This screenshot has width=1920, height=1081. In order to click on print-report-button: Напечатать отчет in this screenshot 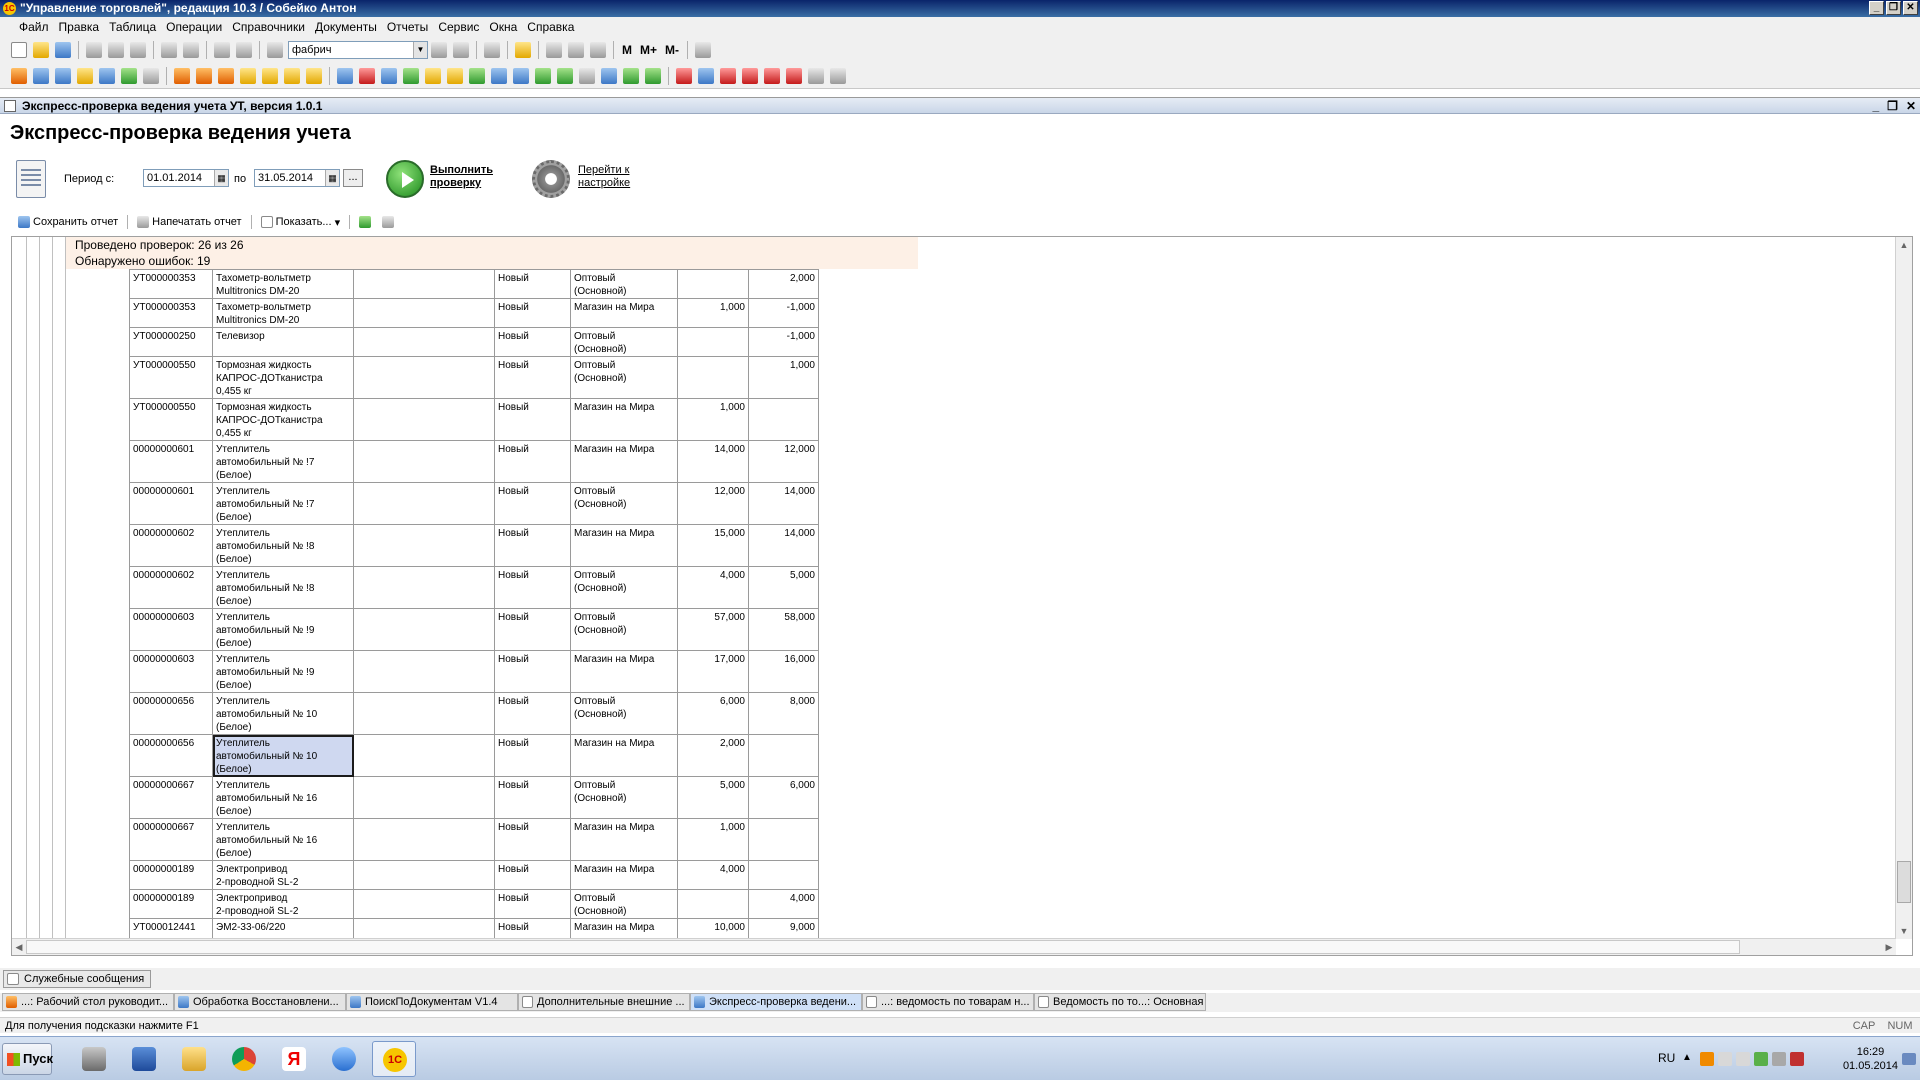, I will do `click(189, 222)`.